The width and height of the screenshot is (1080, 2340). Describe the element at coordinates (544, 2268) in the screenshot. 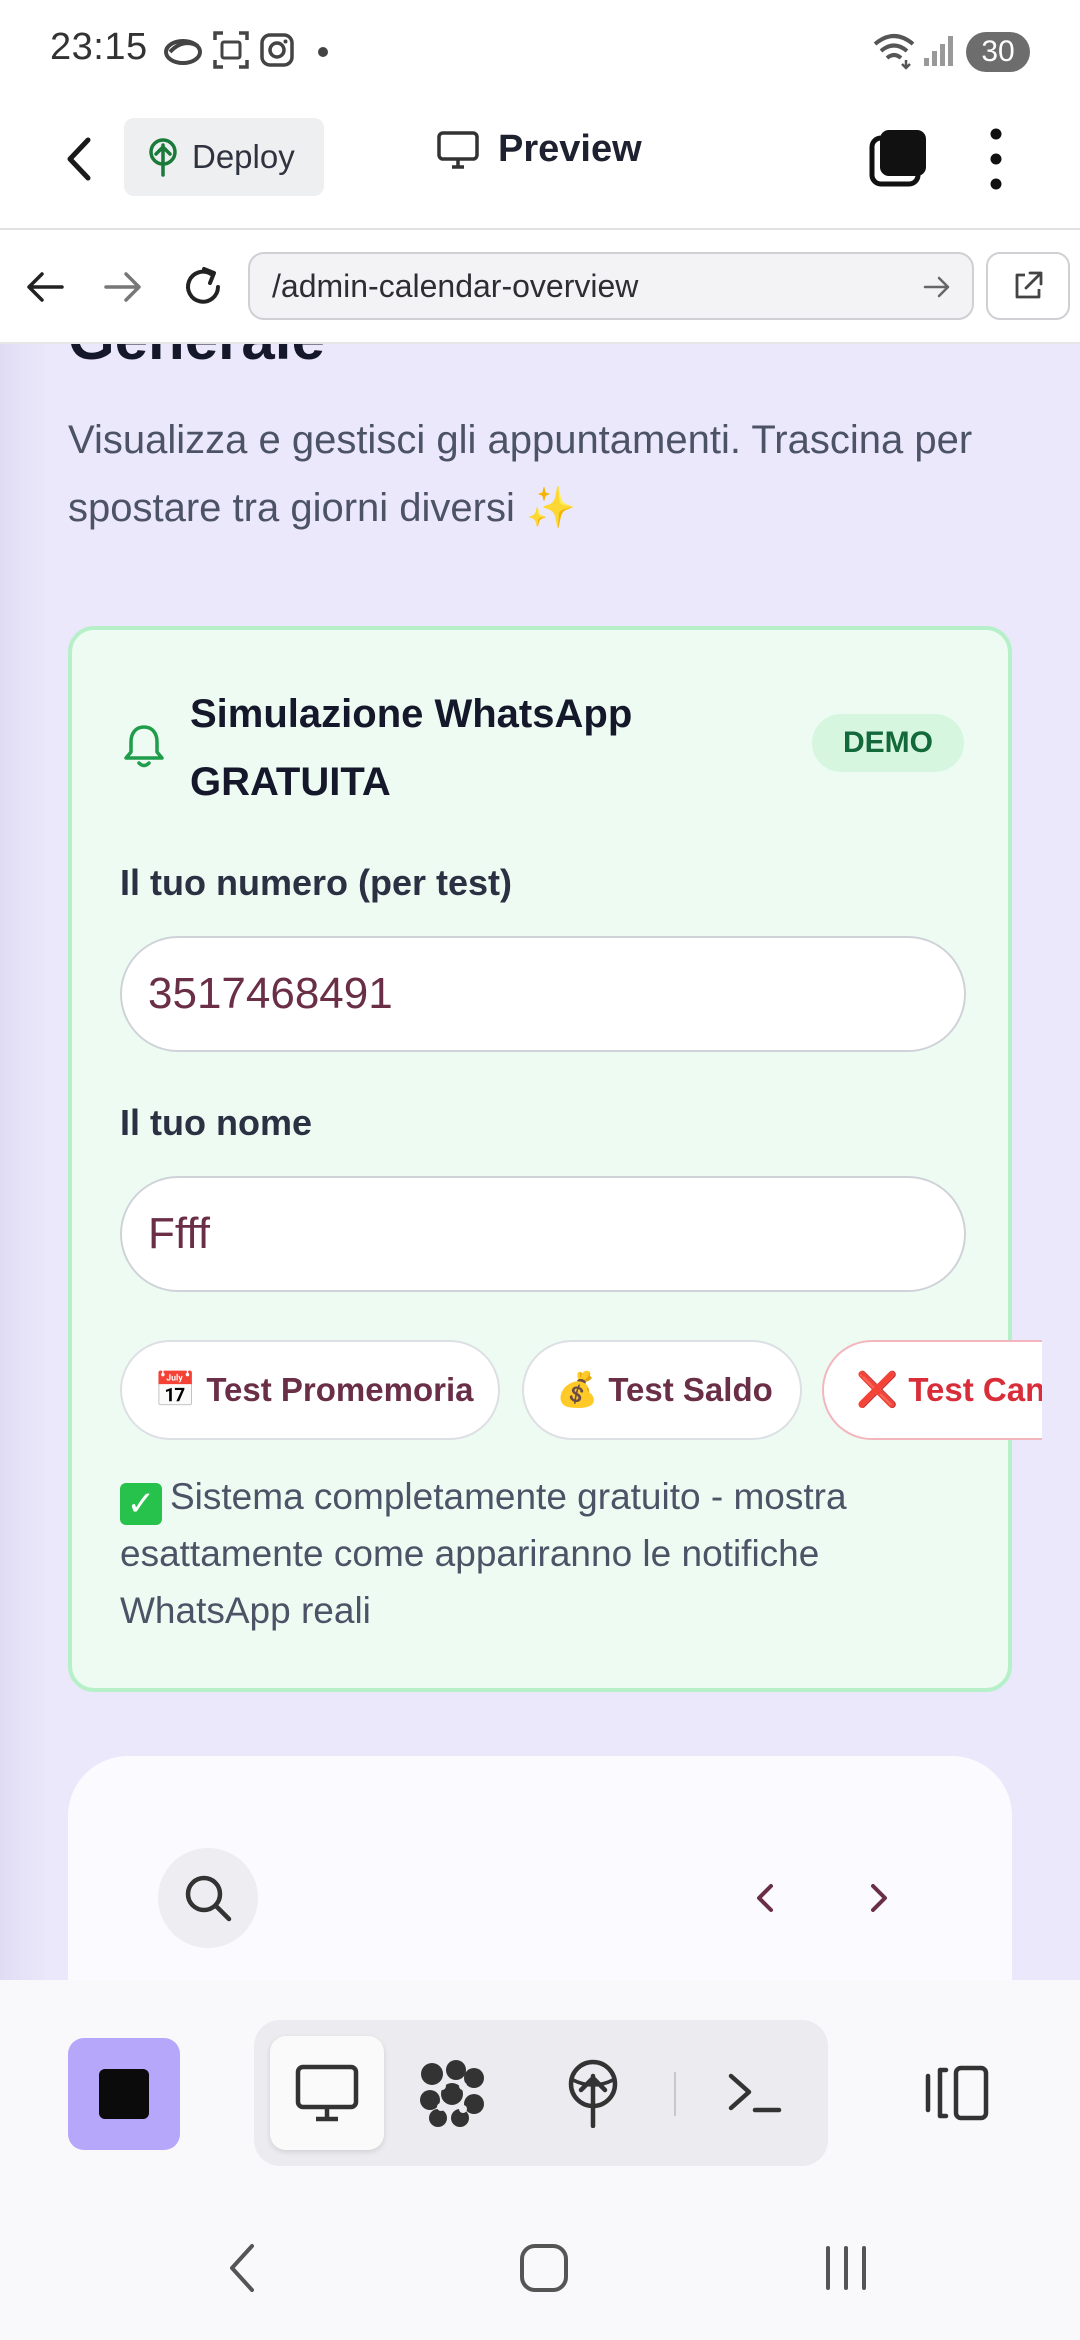

I see `system-home-icon` at that location.